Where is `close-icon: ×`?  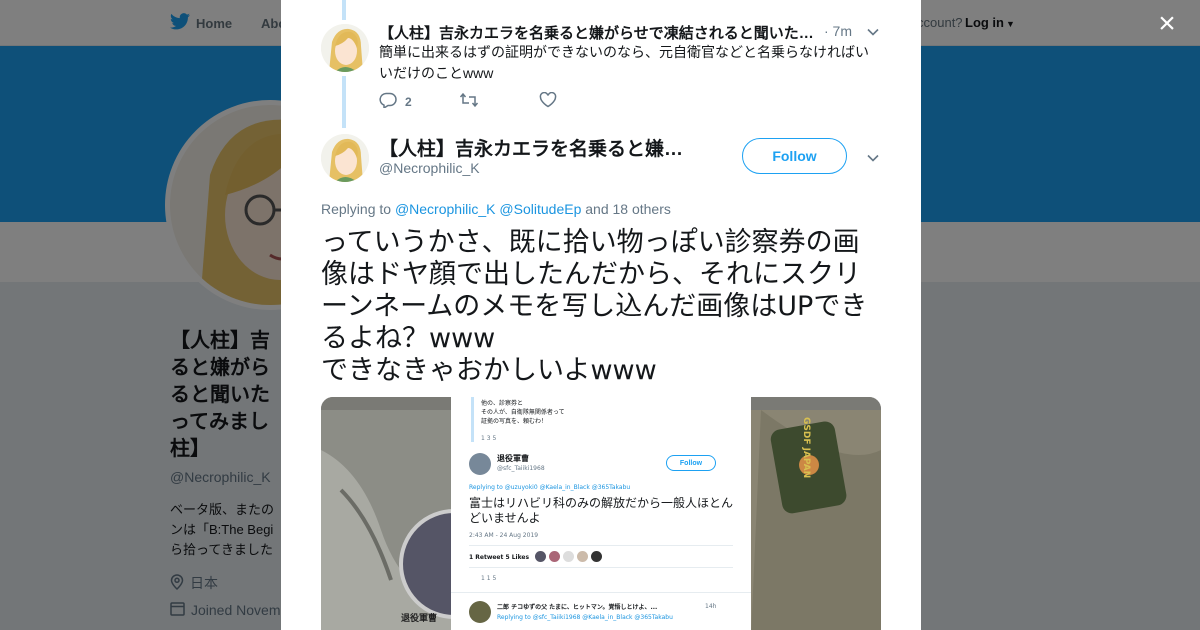 close-icon: × is located at coordinates (1167, 24).